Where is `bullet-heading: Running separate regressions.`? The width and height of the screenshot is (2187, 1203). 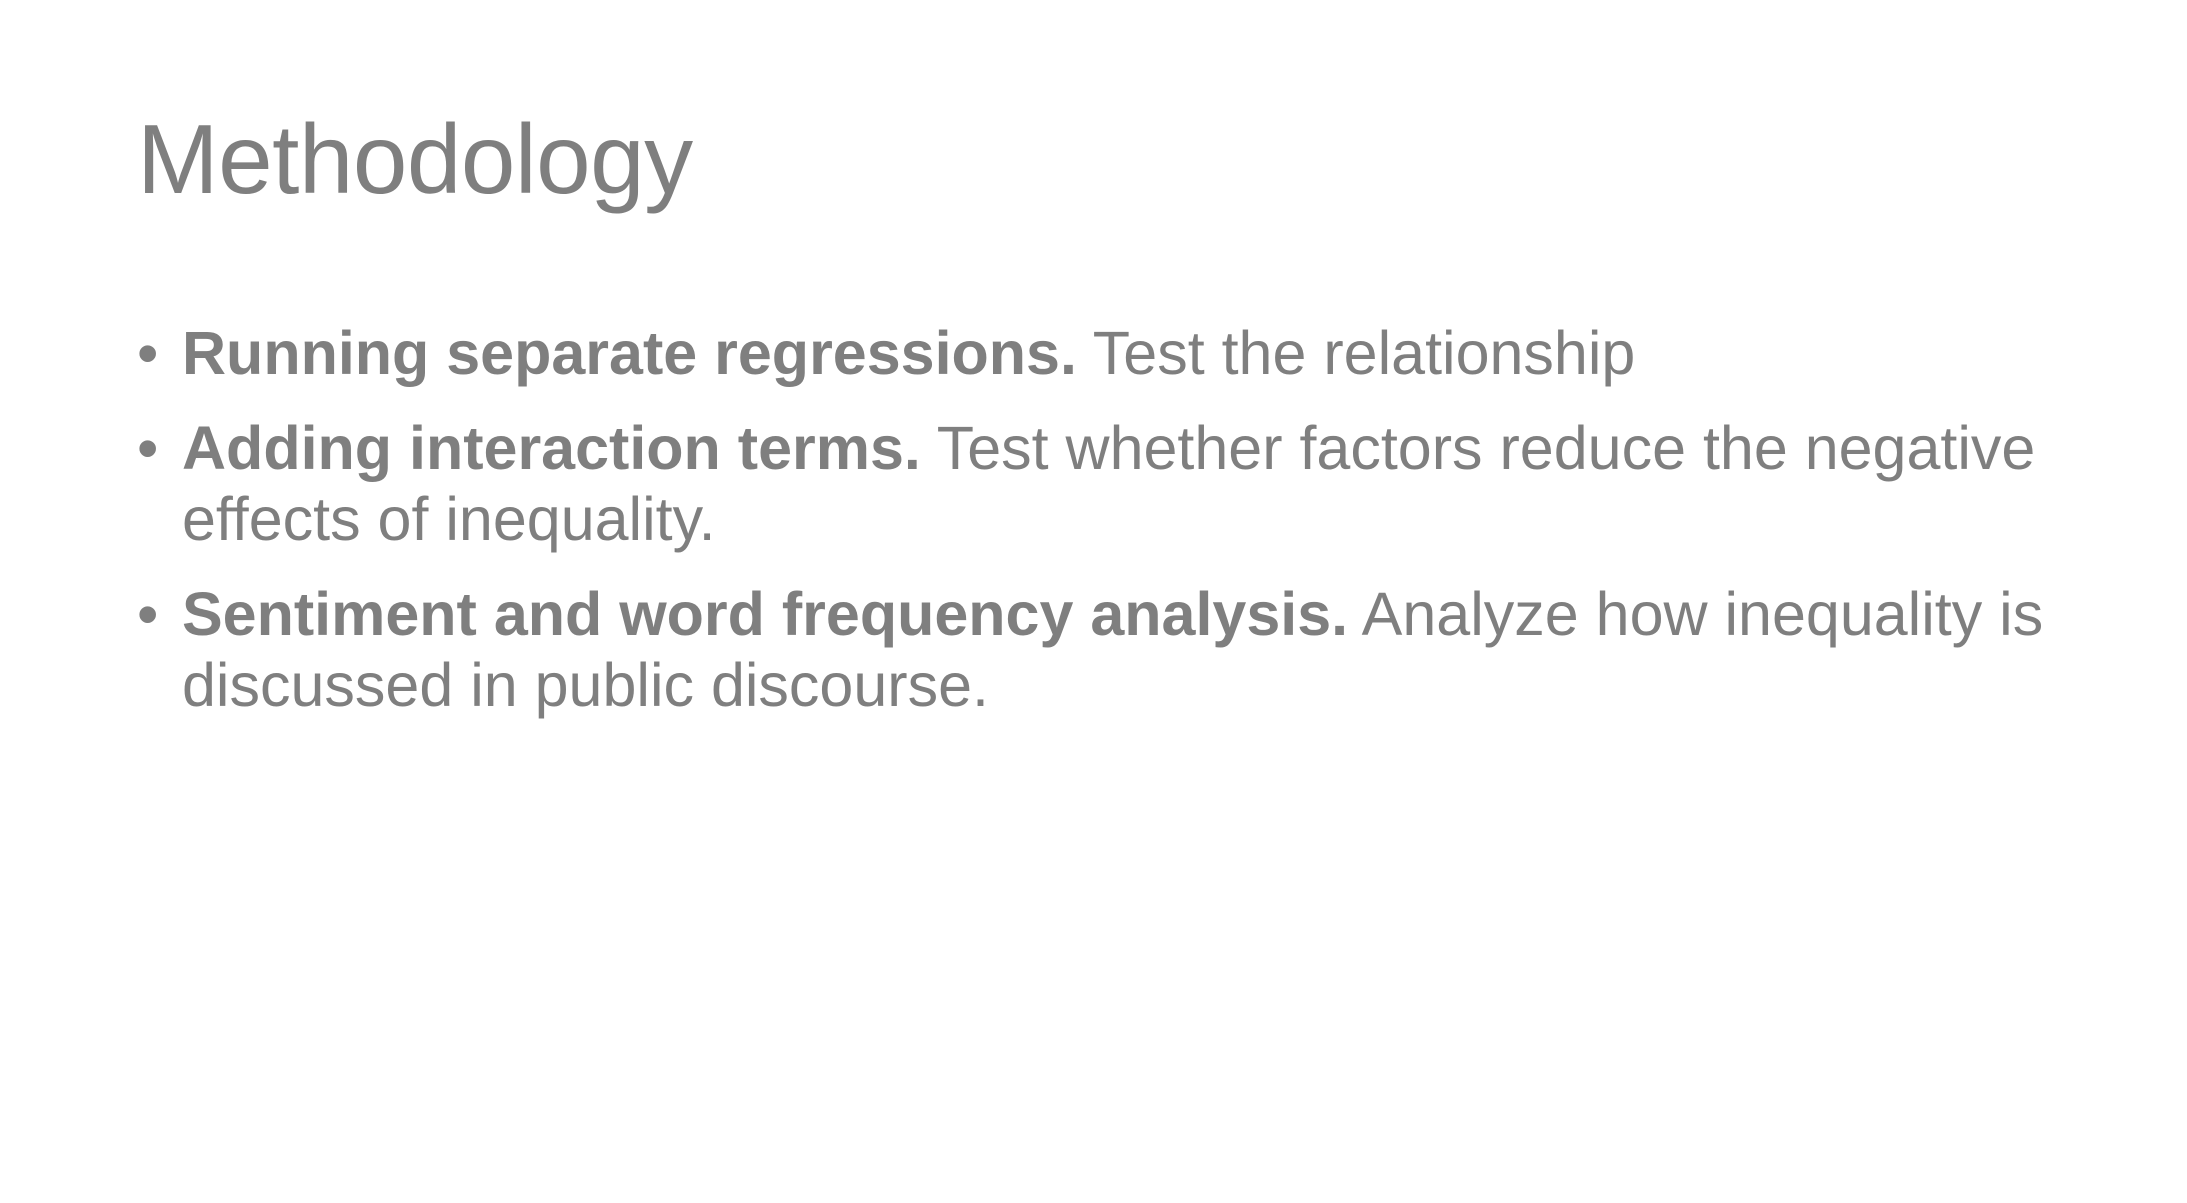
bullet-heading: Running separate regressions. is located at coordinates (629, 353).